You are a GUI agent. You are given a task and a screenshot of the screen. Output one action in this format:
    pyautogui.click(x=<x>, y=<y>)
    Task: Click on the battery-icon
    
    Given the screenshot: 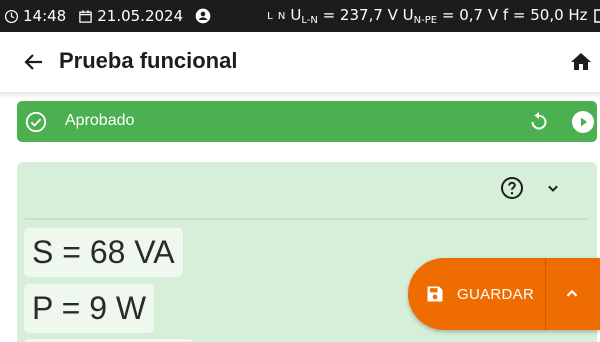 What is the action you would take?
    pyautogui.click(x=596, y=16)
    